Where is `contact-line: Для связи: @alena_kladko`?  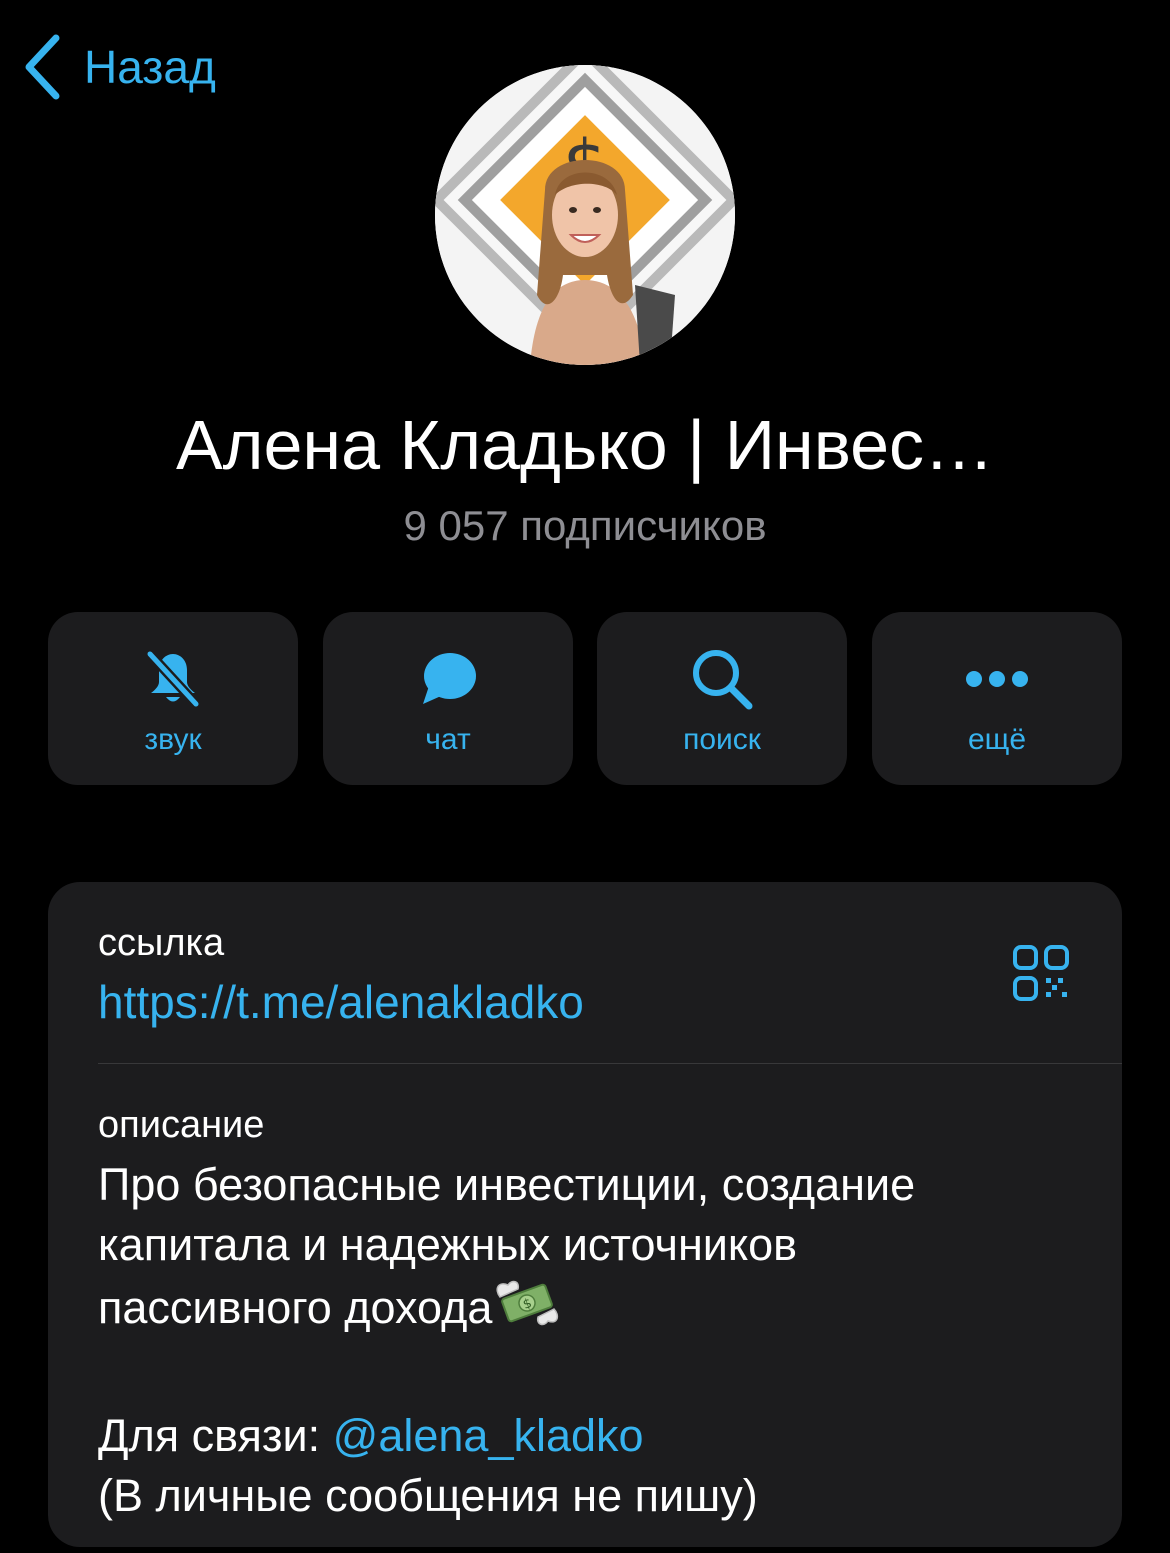
contact-line: Для связи: @alena_kladko is located at coordinates (593, 1436).